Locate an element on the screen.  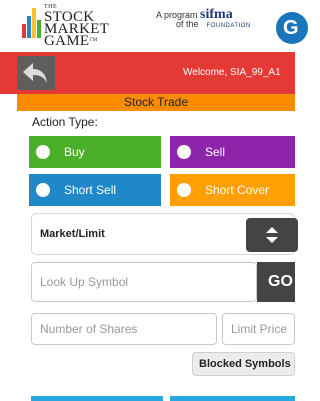
action-buy-radio: Buy is located at coordinates (95, 152).